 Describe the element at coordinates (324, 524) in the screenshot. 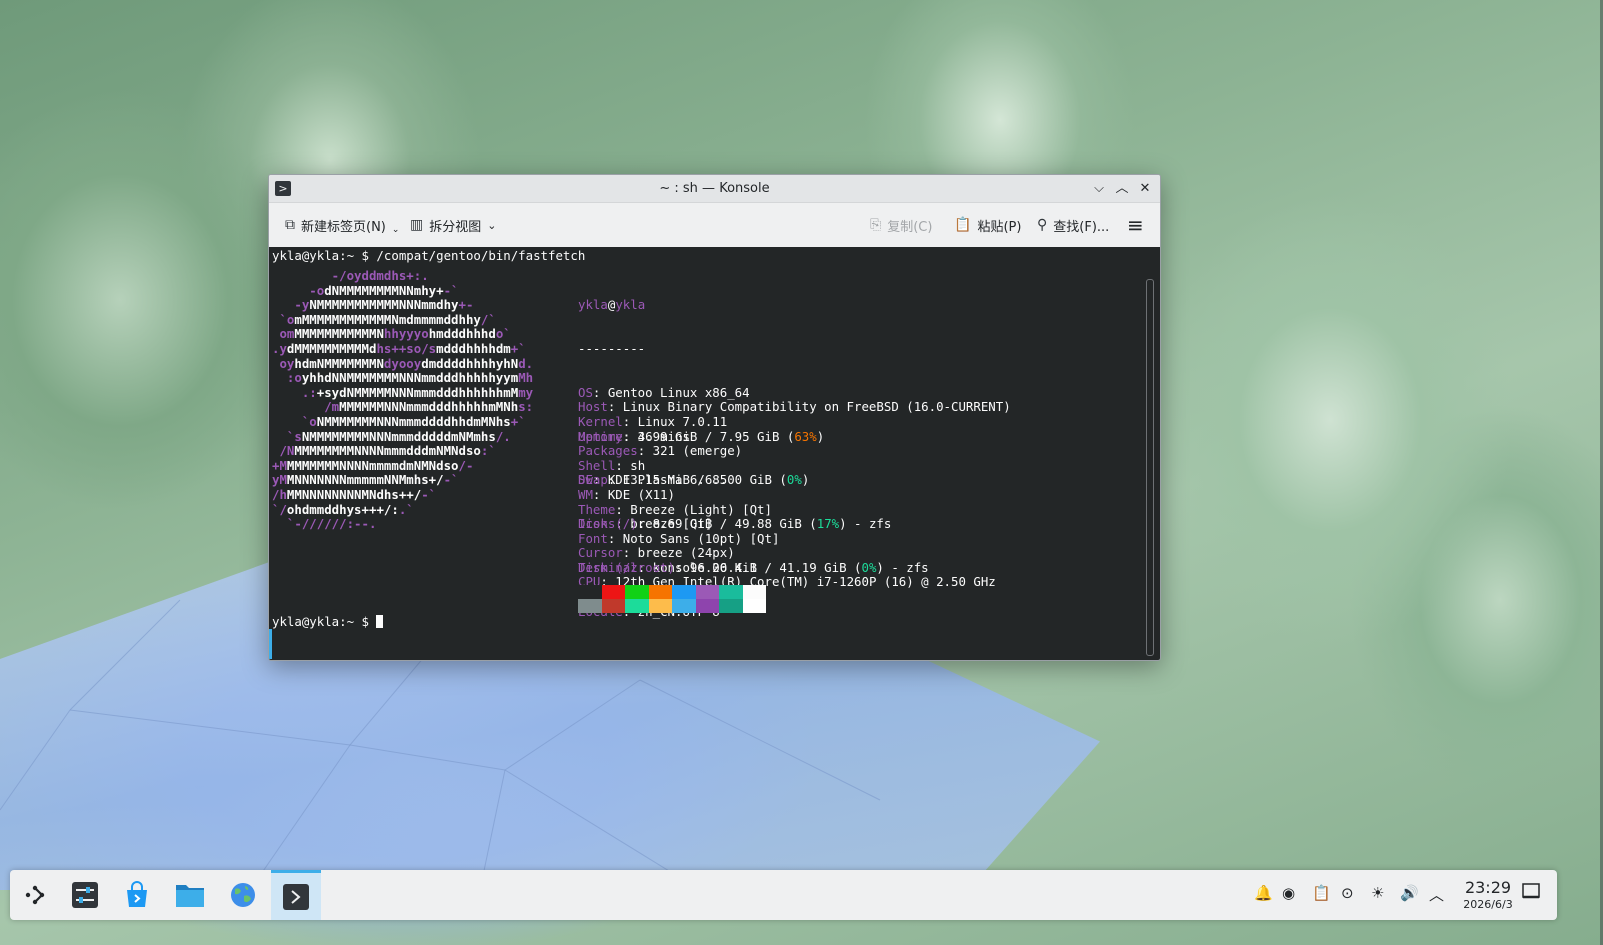

I see `logo-segment: `-//////:--.` at that location.